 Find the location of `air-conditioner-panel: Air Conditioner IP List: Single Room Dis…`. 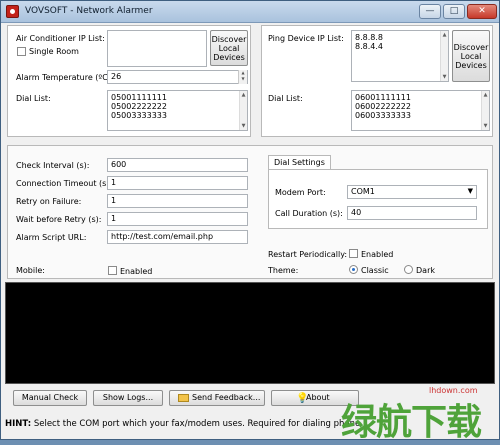

air-conditioner-panel: Air Conditioner IP List: Single Room Dis… is located at coordinates (129, 81).